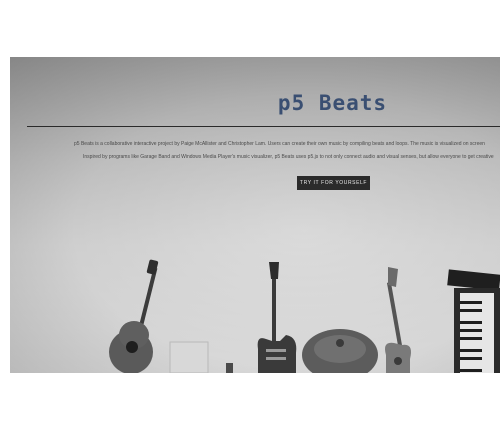 The height and width of the screenshot is (430, 500). I want to click on stand-image, so click(229, 368).